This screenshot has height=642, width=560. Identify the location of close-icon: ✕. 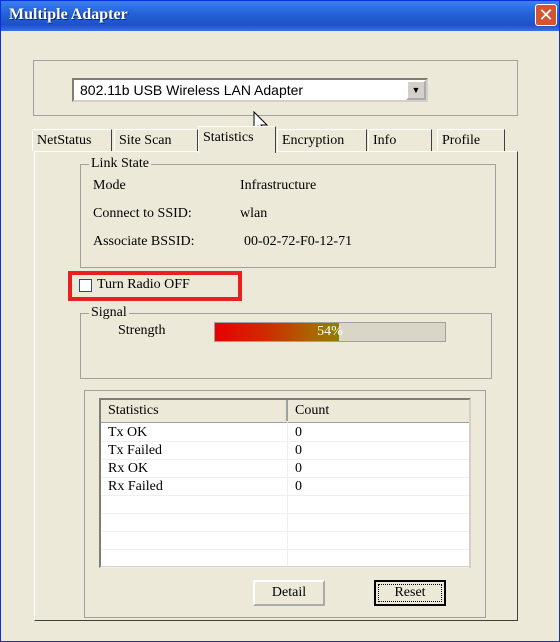
(546, 15).